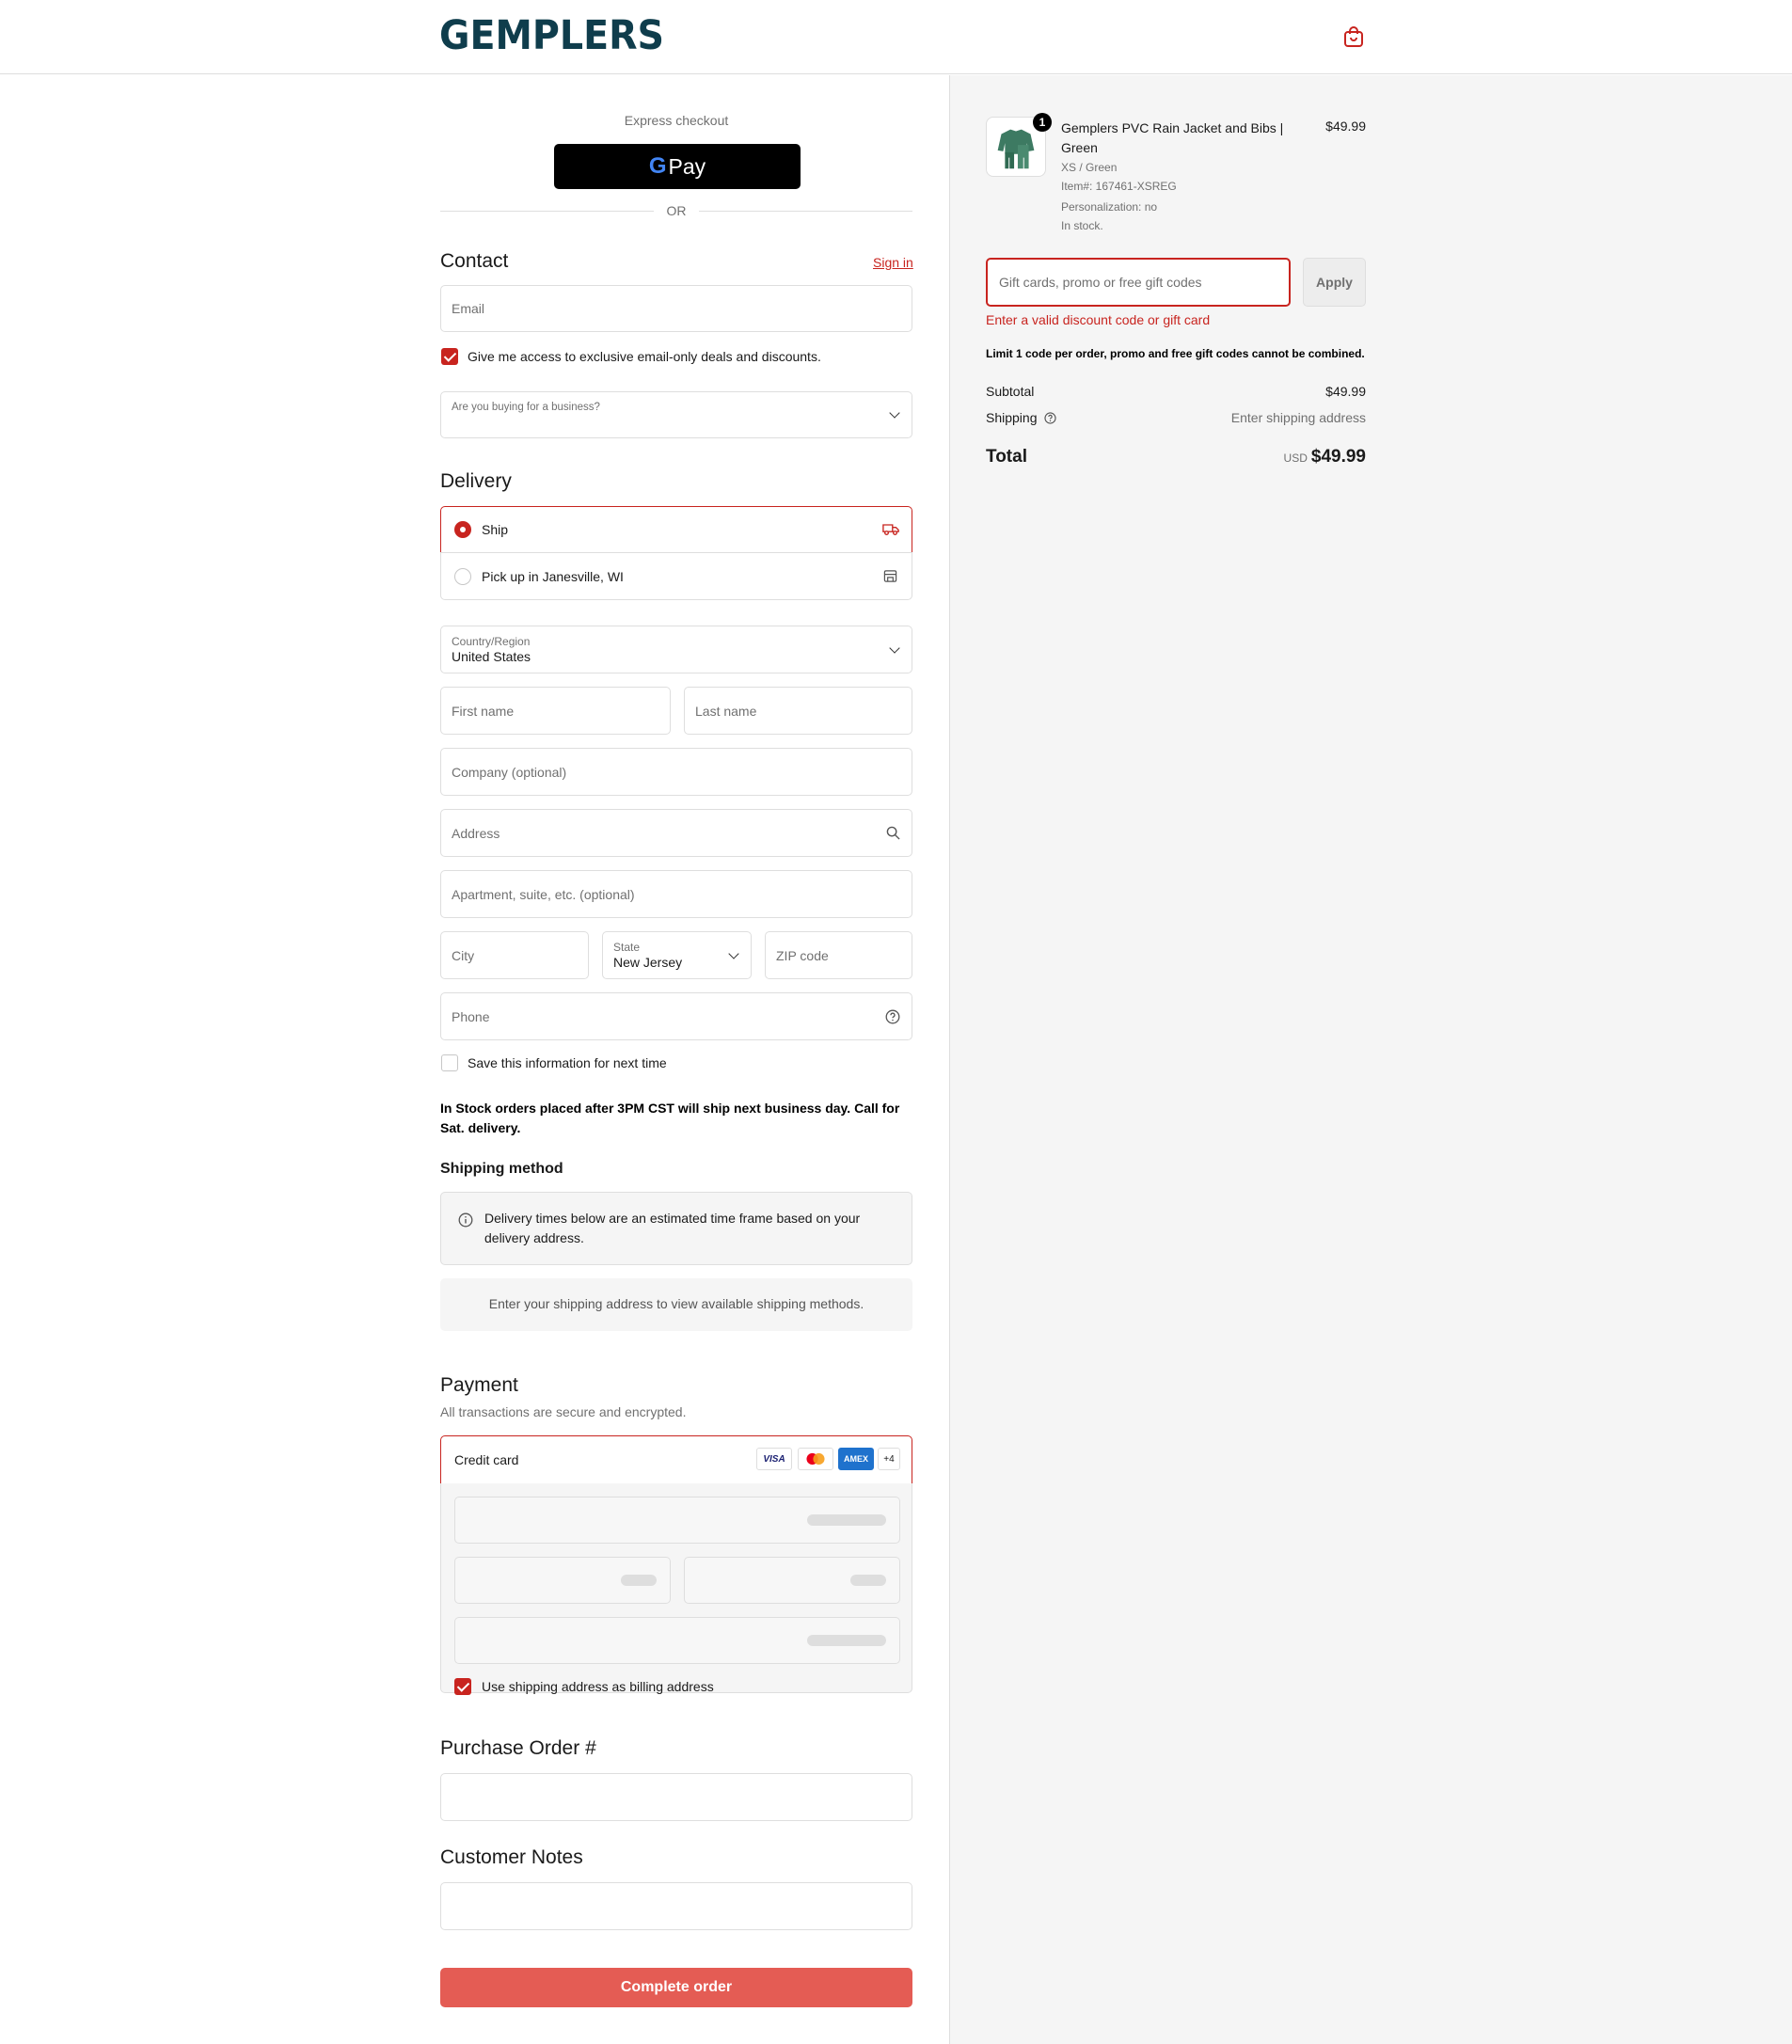 The image size is (1792, 2044). Describe the element at coordinates (552, 35) in the screenshot. I see `gemplers-logo: GEMPLERS` at that location.